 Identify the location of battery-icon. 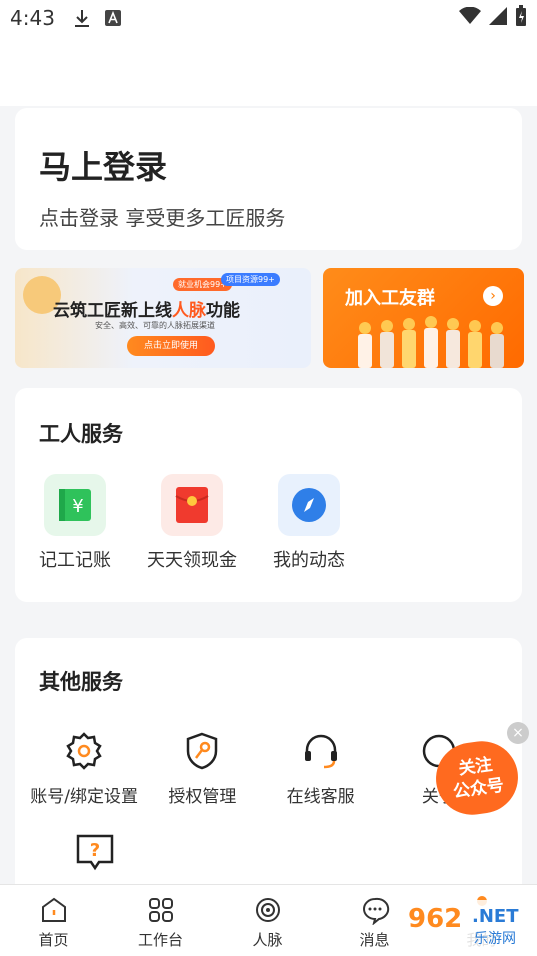
(521, 18).